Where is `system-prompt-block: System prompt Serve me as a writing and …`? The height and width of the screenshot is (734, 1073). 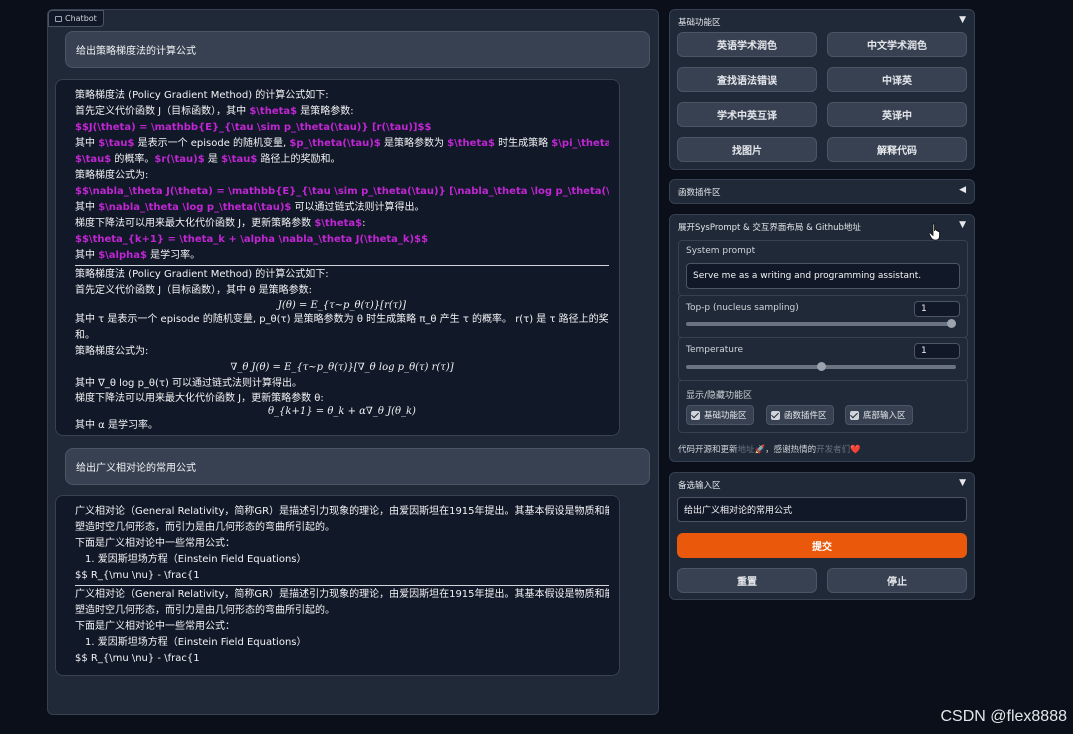
system-prompt-block: System prompt Serve me as a writing and … is located at coordinates (823, 268).